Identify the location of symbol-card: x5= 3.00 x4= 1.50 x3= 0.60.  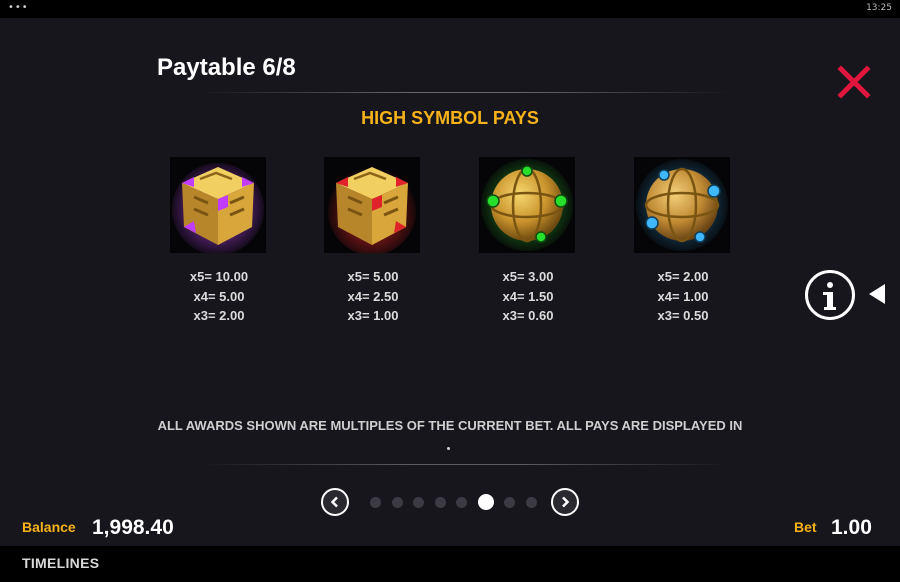
(528, 241).